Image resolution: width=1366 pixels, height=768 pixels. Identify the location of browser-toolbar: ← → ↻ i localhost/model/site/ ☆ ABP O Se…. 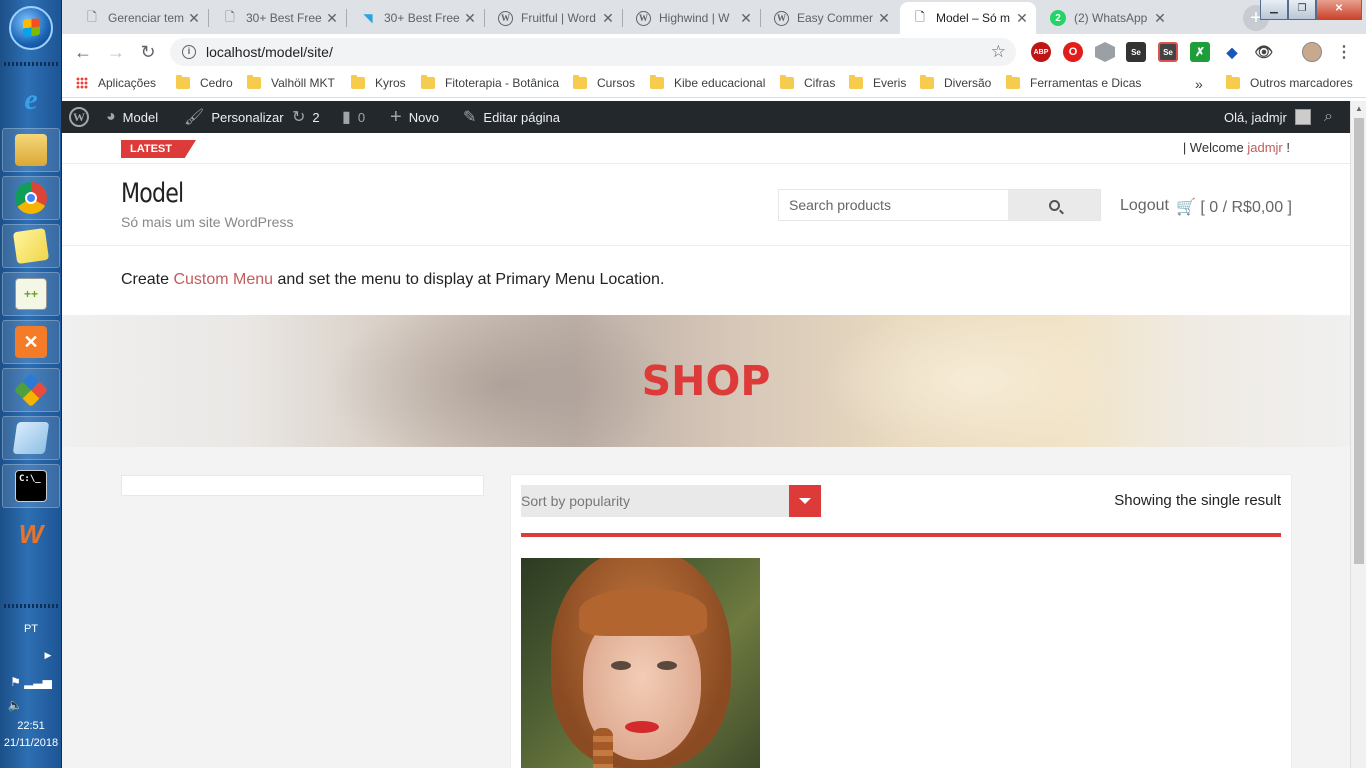
(714, 52).